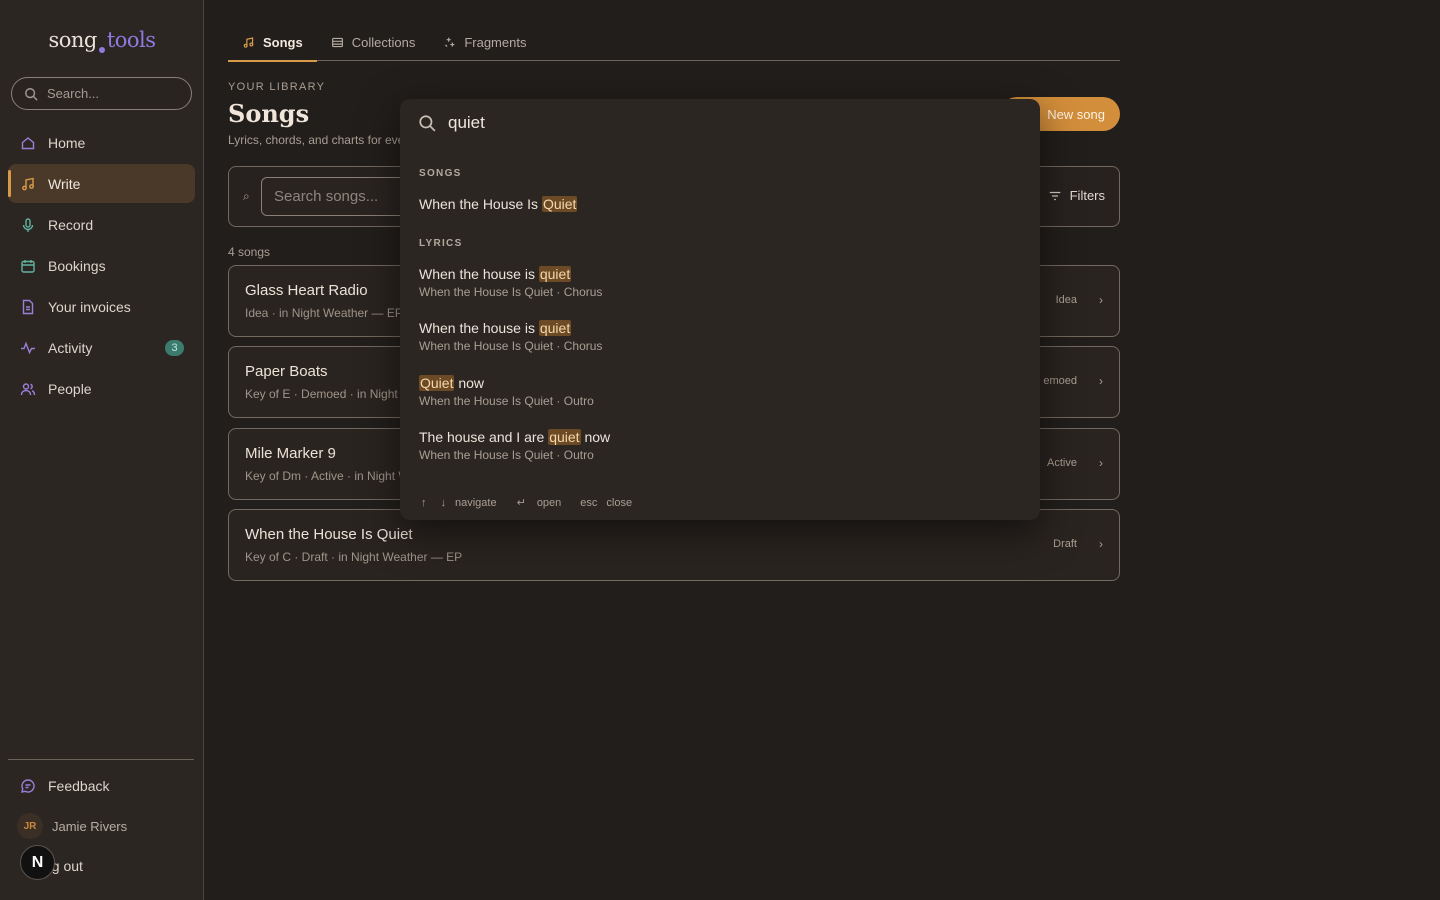  What do you see at coordinates (286, 371) in the screenshot?
I see `song-title: Paper Boats` at bounding box center [286, 371].